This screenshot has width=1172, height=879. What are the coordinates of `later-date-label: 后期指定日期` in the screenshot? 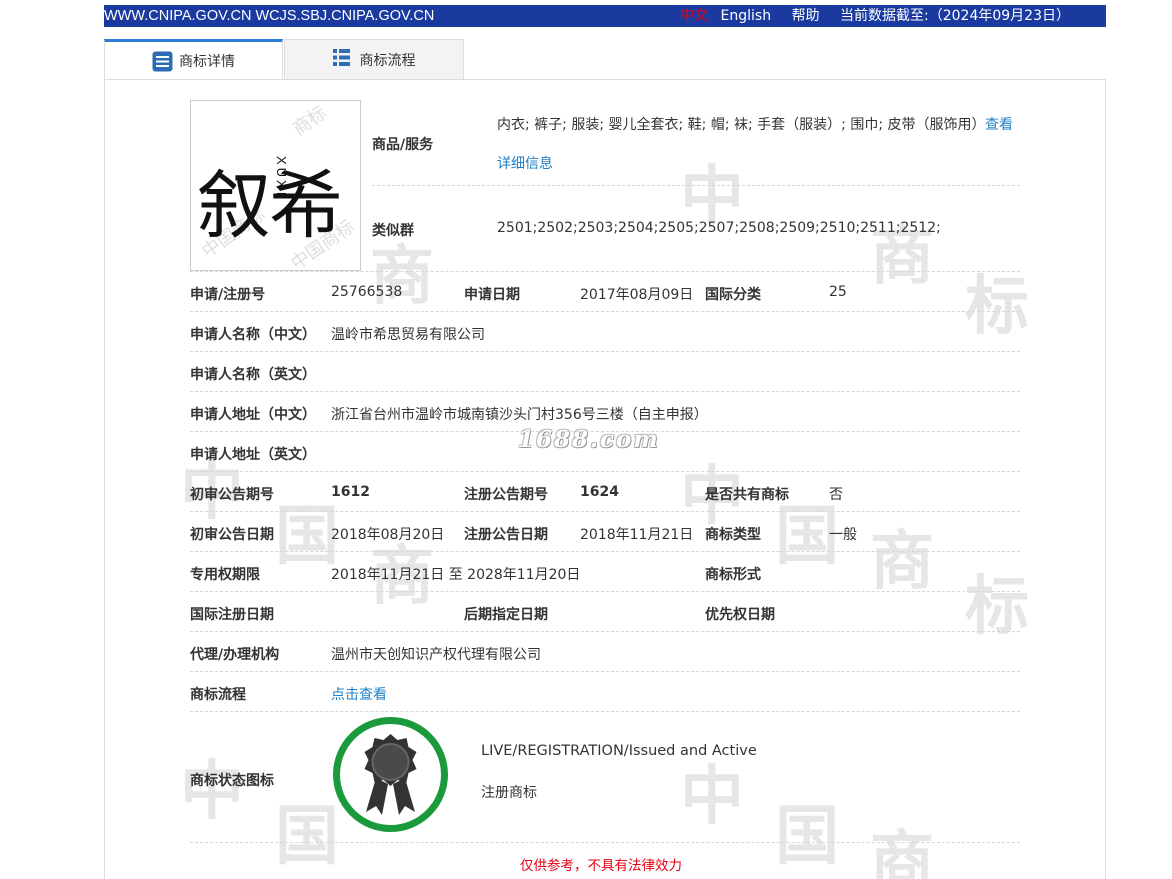 It's located at (506, 615).